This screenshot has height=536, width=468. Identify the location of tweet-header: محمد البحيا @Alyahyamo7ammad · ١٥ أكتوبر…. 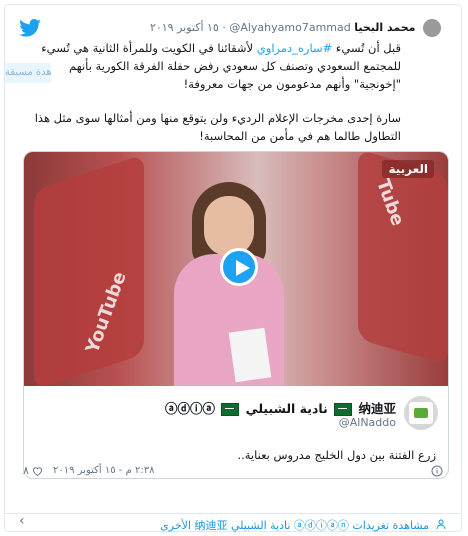
(295, 28).